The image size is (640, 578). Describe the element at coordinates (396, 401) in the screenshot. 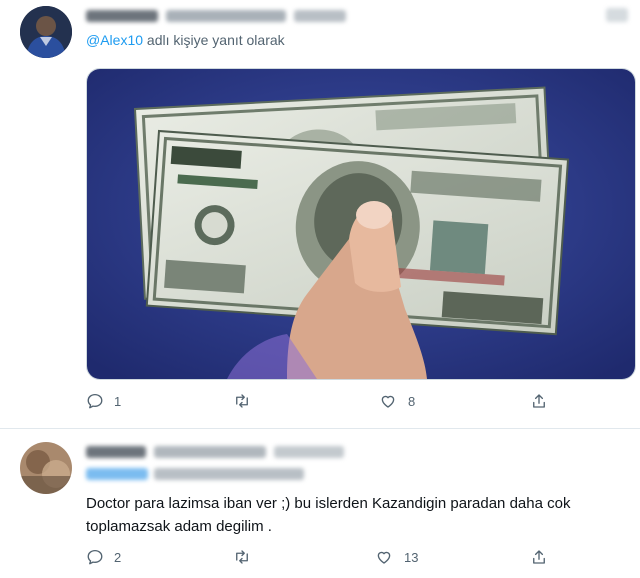

I see `like-button: 8` at that location.